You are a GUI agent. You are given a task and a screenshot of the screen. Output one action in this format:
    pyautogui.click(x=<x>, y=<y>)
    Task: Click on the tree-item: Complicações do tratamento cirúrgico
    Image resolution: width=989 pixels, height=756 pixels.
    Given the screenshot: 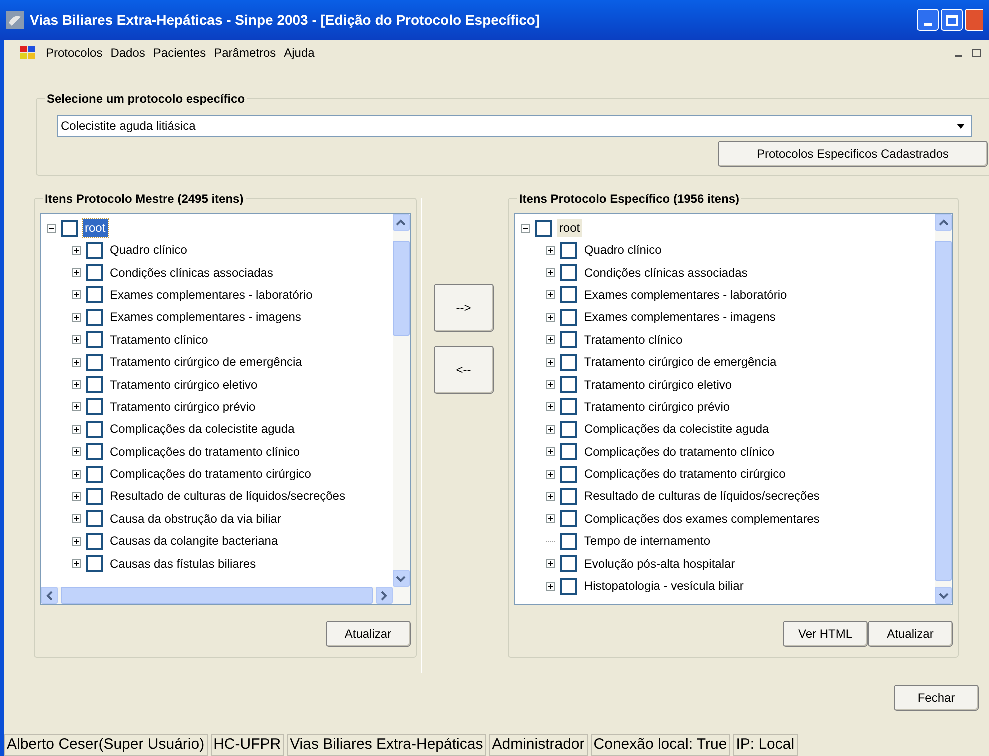 What is the action you would take?
    pyautogui.click(x=684, y=474)
    